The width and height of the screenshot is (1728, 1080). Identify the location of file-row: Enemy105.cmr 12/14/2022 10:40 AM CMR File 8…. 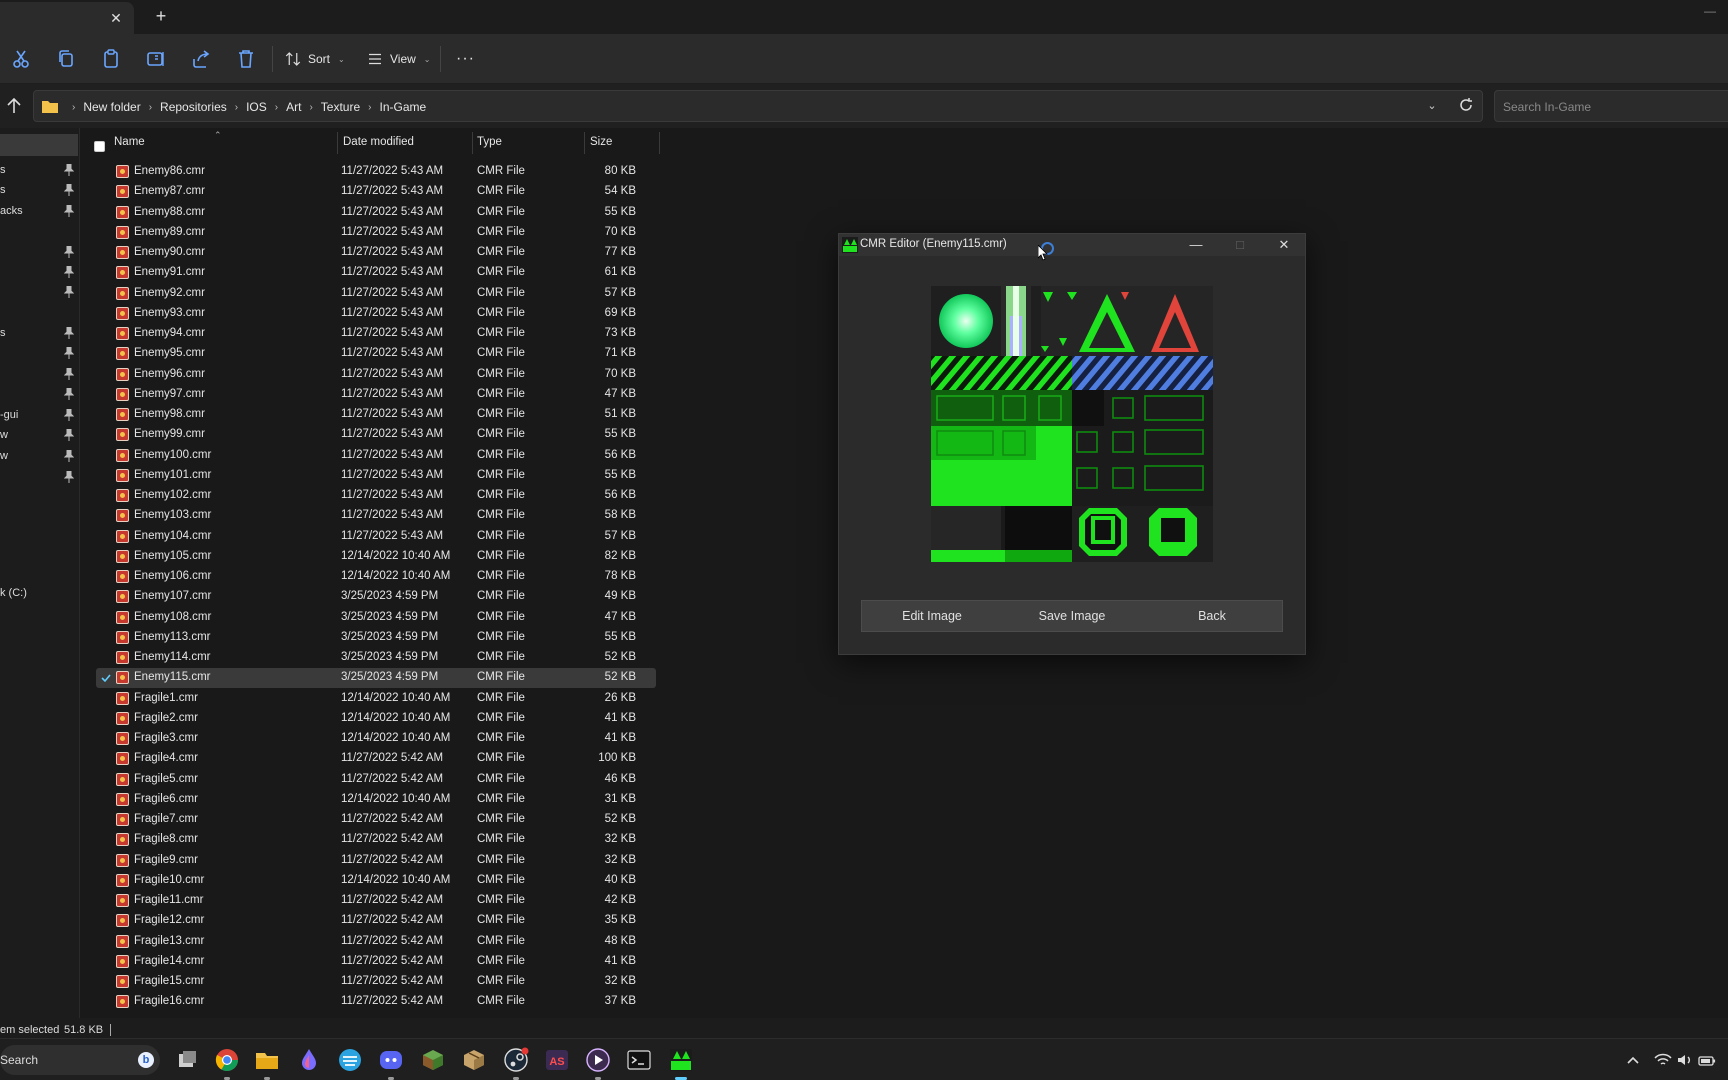
(376, 557).